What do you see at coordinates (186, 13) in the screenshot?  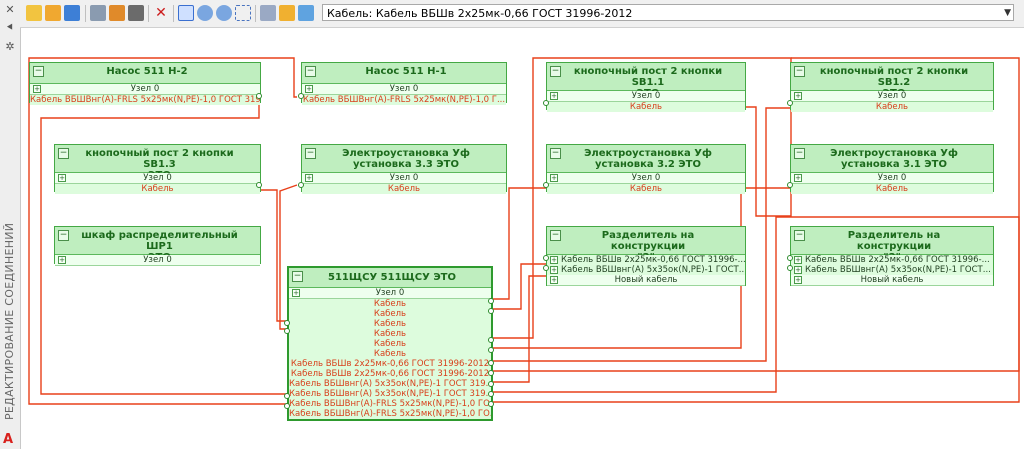 I see `zoom-fit-icon` at bounding box center [186, 13].